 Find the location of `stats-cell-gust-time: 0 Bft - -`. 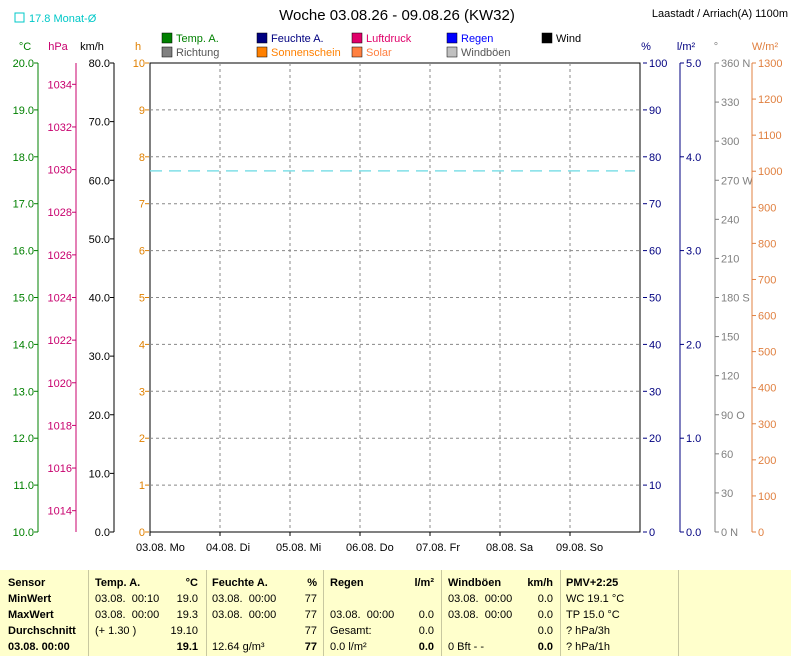

stats-cell-gust-time: 0 Bft - - is located at coordinates (466, 647).